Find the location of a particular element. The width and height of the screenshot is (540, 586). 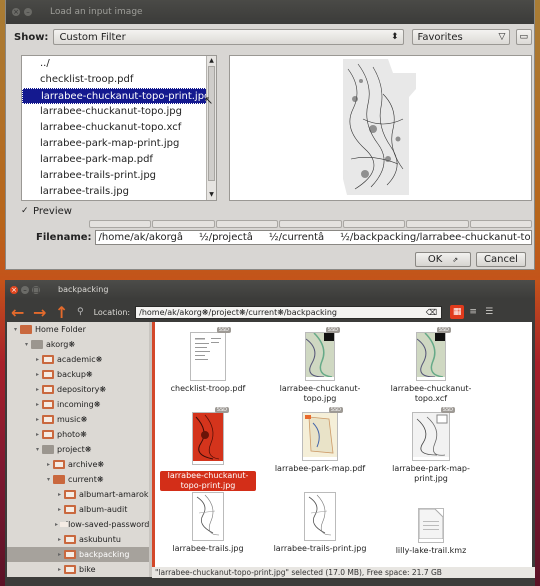

file-tile: SSD larrabee-park-map.pdf is located at coordinates (320, 440).